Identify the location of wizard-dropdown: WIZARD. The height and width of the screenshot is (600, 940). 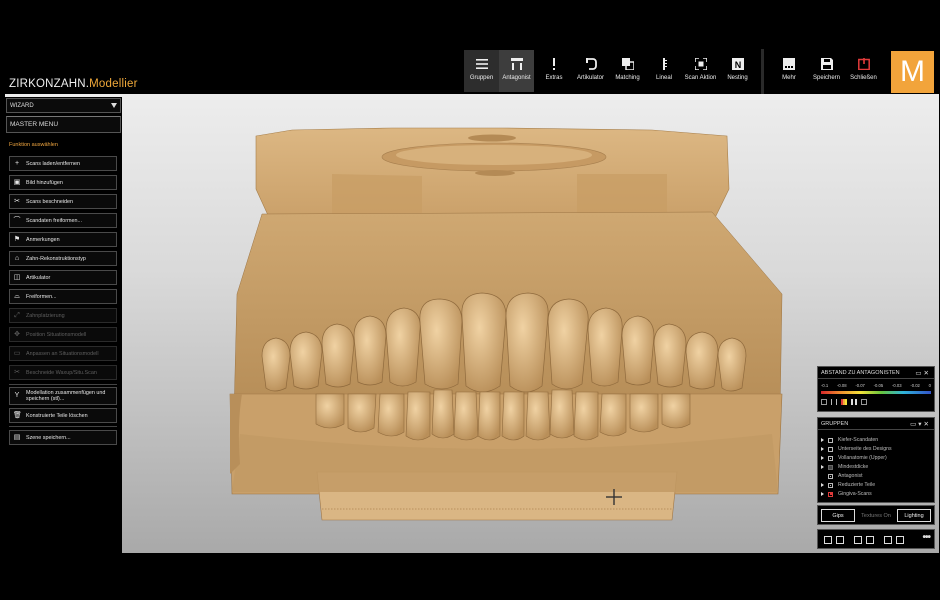
(63, 105).